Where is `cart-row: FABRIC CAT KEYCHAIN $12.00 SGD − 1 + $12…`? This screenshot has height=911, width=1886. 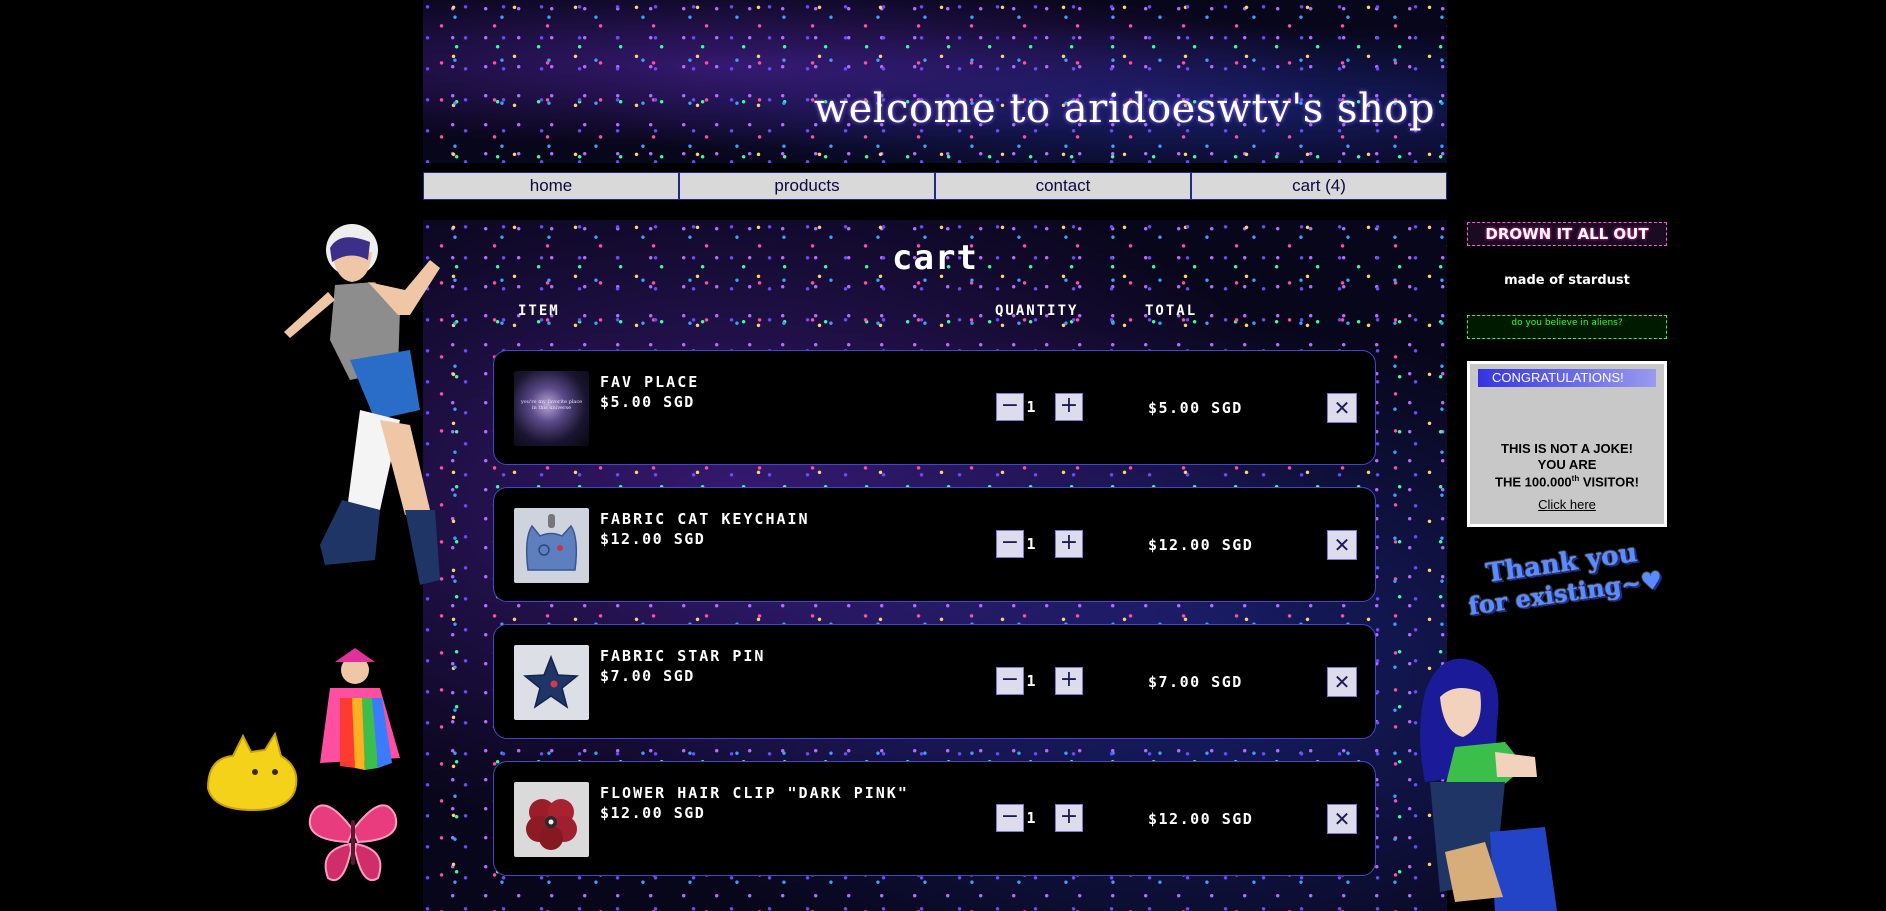
cart-row: FABRIC CAT KEYCHAIN $12.00 SGD − 1 + $12… is located at coordinates (934, 544).